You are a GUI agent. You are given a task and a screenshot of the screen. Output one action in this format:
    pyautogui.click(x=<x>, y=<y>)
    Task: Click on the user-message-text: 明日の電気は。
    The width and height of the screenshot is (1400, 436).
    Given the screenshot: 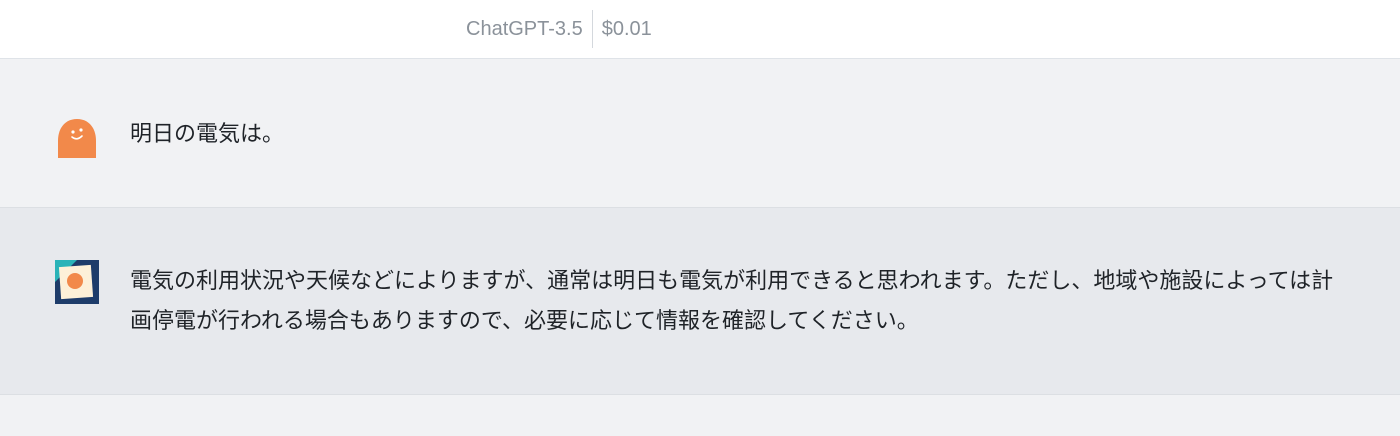 What is the action you would take?
    pyautogui.click(x=207, y=134)
    